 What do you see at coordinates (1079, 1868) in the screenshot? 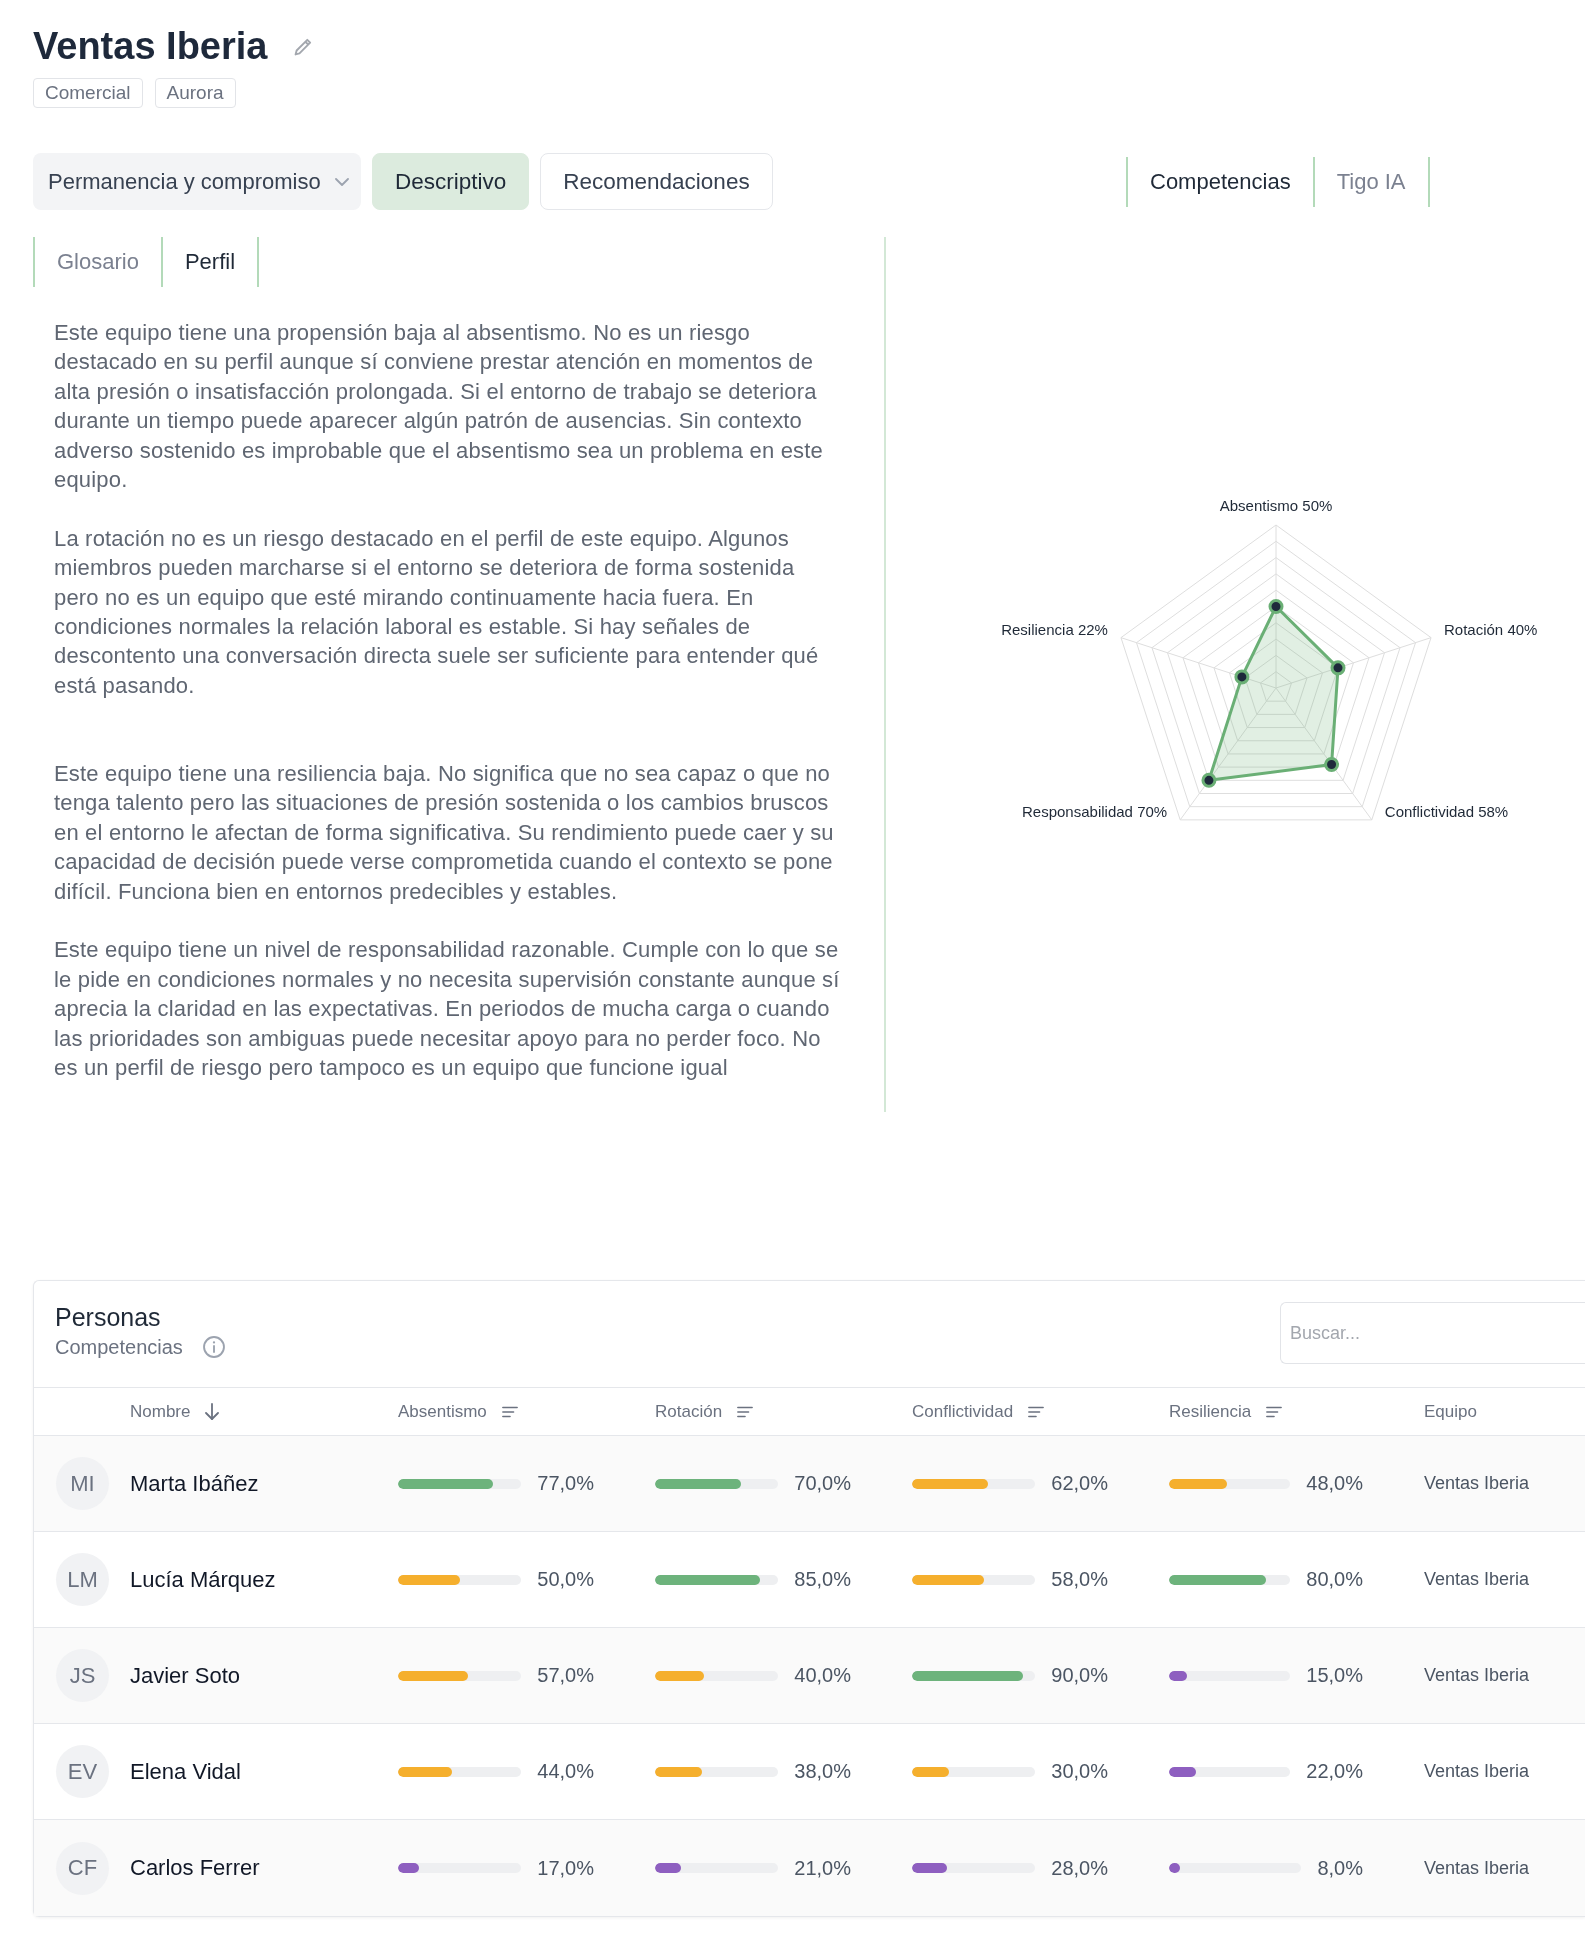
I see `percentage-text: 28,0%` at bounding box center [1079, 1868].